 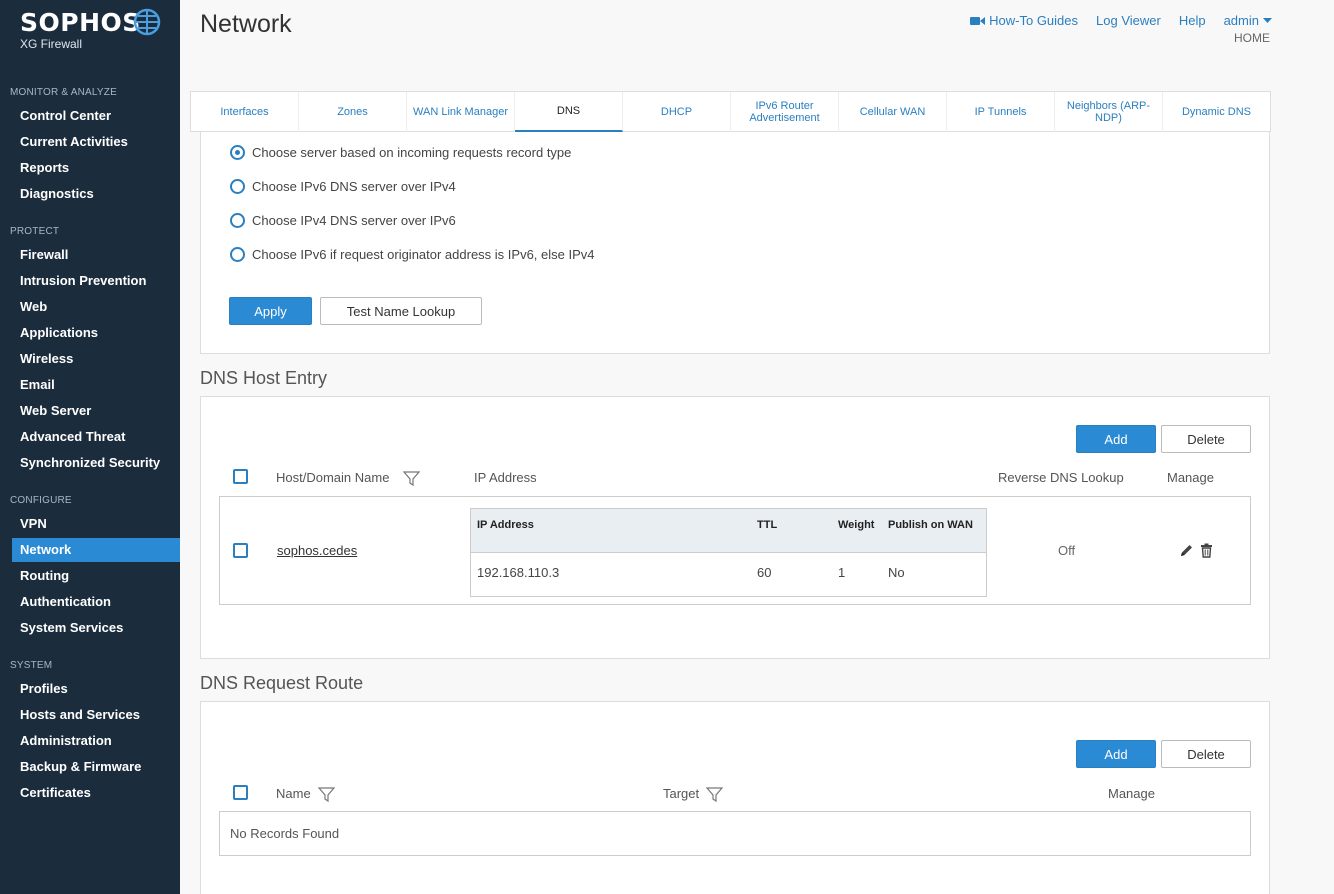 I want to click on user-menu: admin, so click(x=1248, y=20).